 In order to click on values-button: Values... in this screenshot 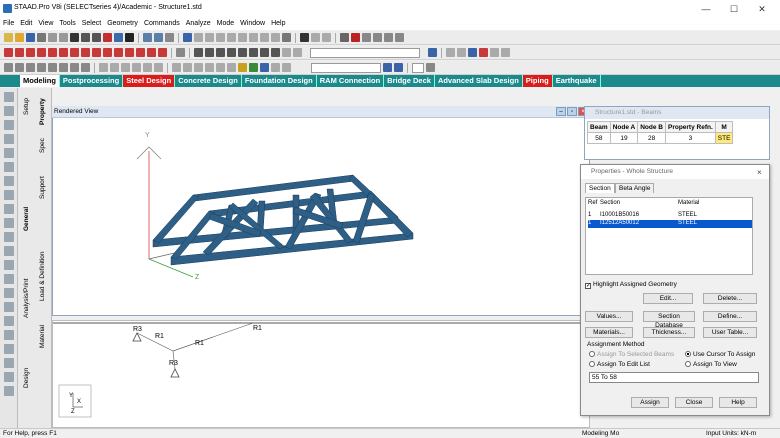, I will do `click(609, 316)`.